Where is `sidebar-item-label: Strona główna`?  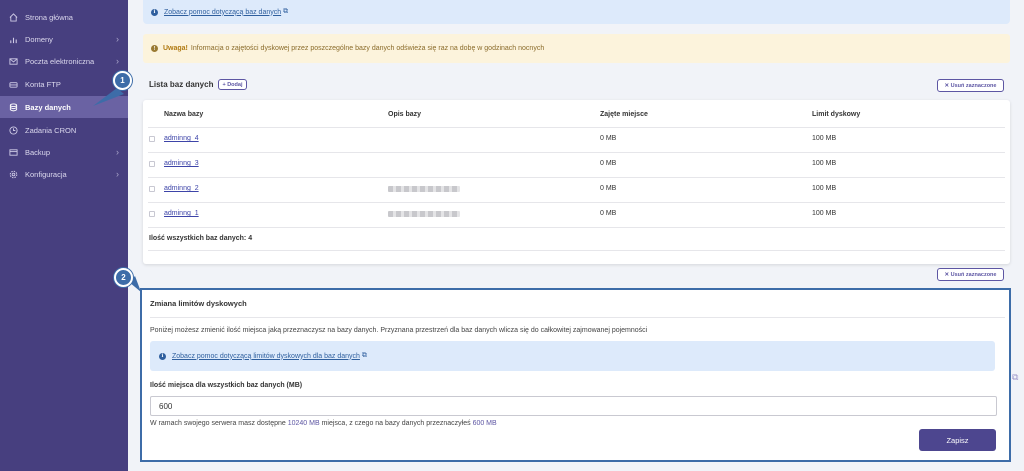 sidebar-item-label: Strona główna is located at coordinates (49, 17).